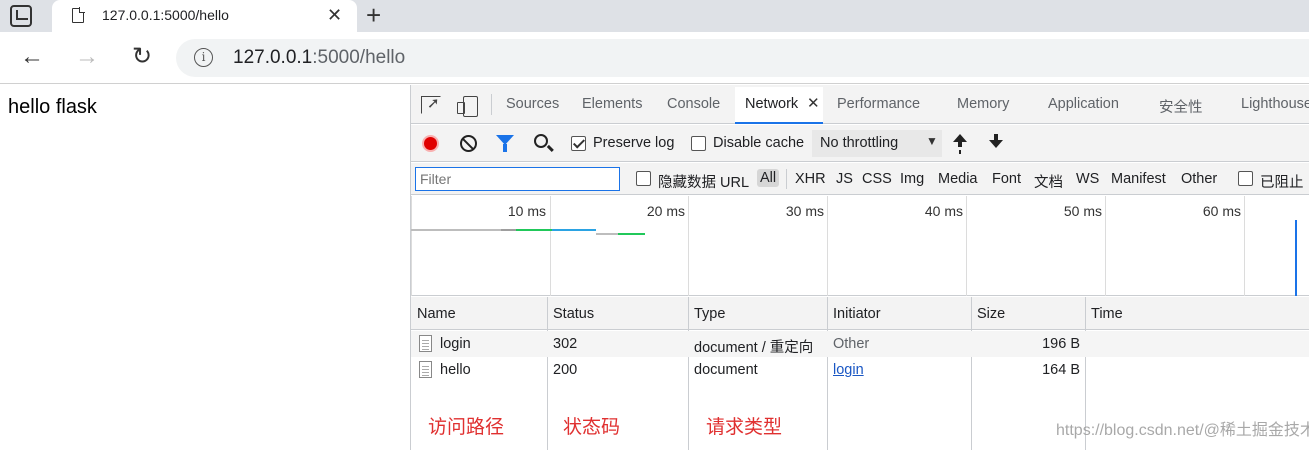 The height and width of the screenshot is (450, 1309). Describe the element at coordinates (810, 179) in the screenshot. I see `filter-type-xhr: XHR` at that location.